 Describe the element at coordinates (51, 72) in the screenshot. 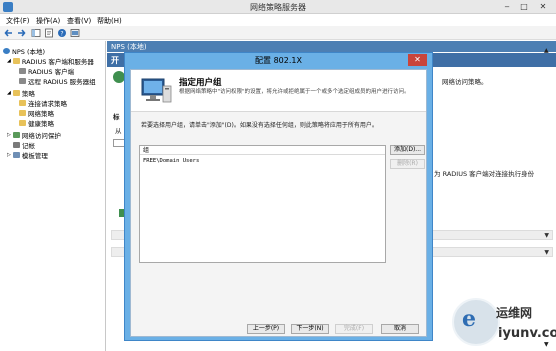

I see `tree-label: RADIUS 客户端` at that location.